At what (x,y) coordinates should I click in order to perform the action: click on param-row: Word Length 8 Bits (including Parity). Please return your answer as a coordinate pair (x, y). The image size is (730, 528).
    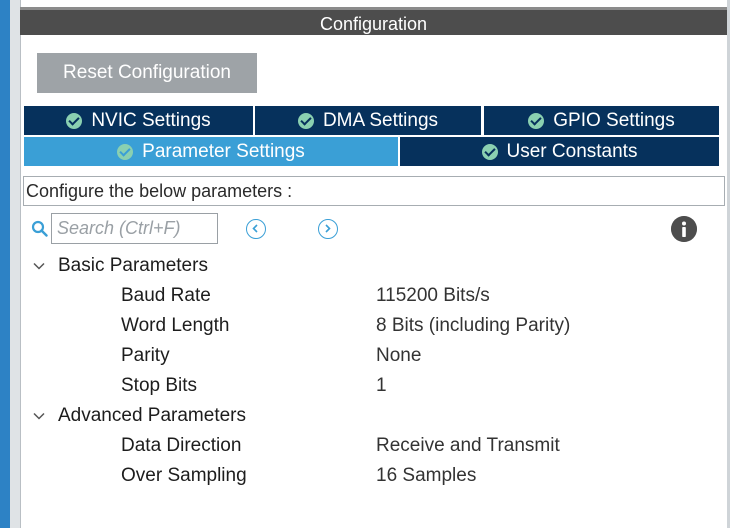
    Looking at the image, I should click on (363, 326).